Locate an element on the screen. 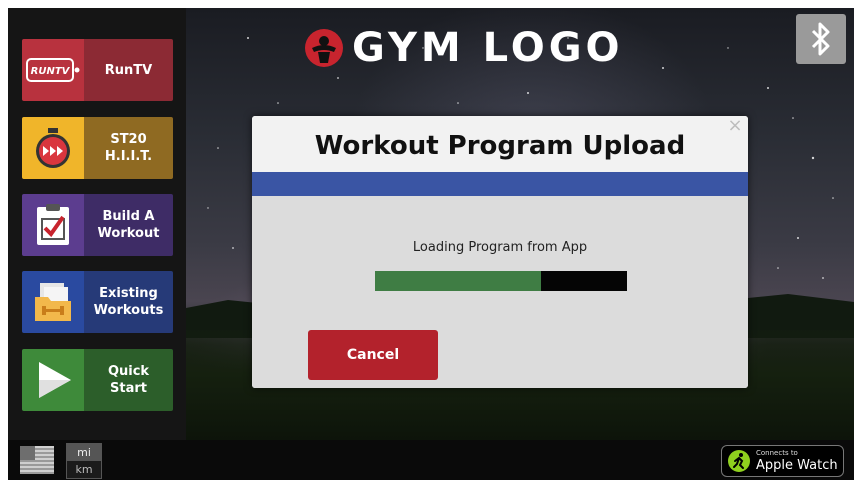  runtv-icon-text: RUNTV is located at coordinates (51, 71).